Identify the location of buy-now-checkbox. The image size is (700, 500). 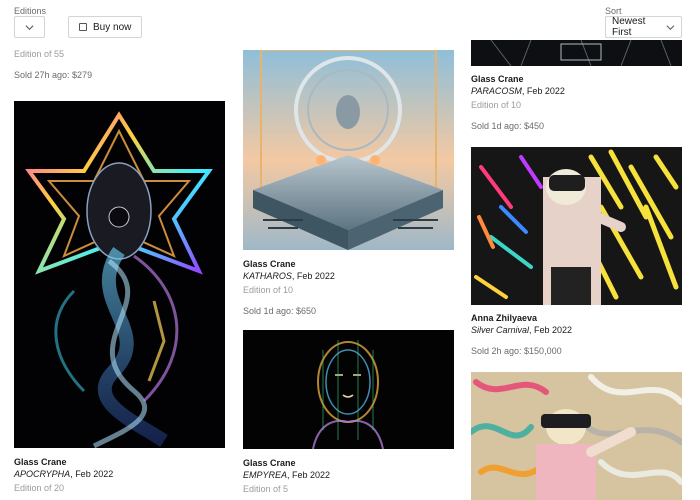
(83, 27).